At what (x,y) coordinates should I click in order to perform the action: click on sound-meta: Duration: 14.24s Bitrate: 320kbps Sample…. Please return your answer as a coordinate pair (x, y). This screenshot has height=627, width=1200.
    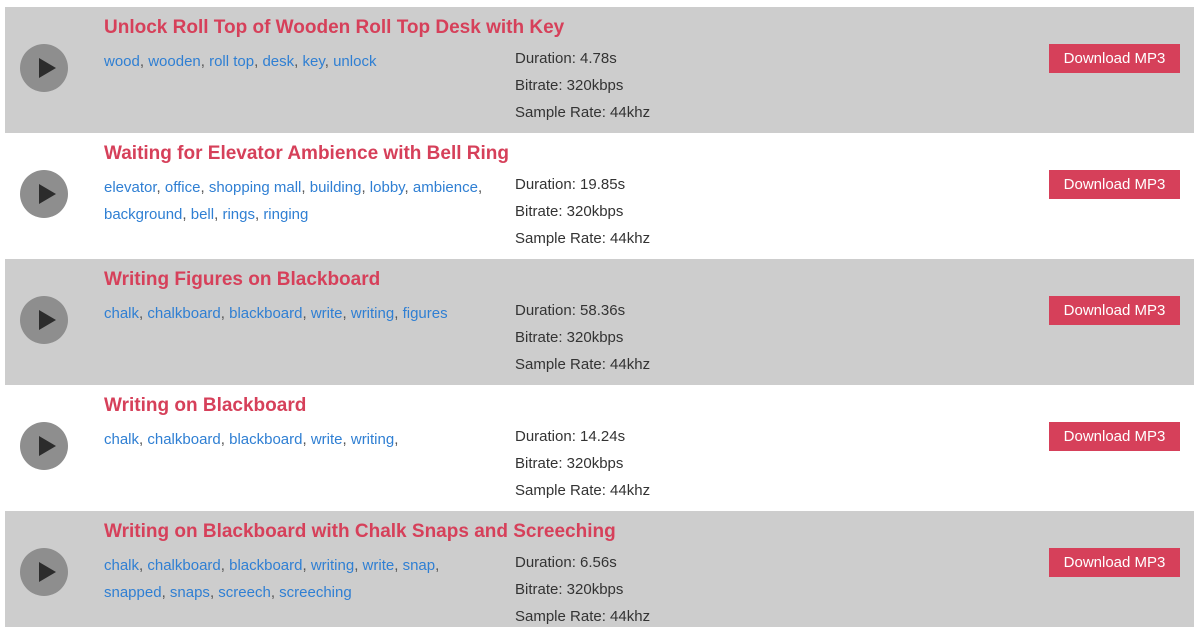
    Looking at the image, I should click on (582, 463).